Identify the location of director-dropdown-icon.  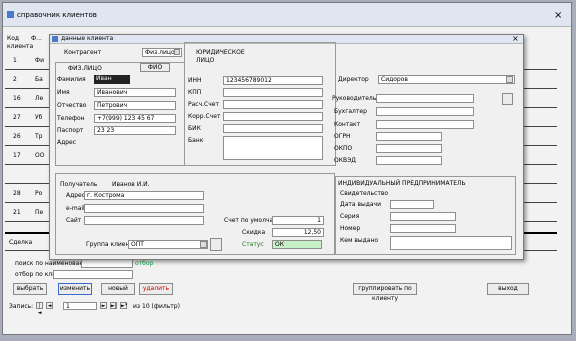
(509, 79).